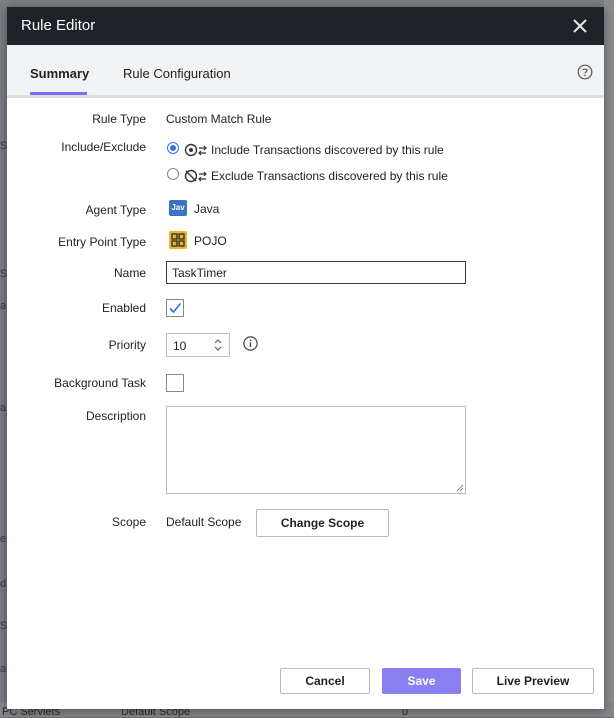  I want to click on help-icon, so click(585, 72).